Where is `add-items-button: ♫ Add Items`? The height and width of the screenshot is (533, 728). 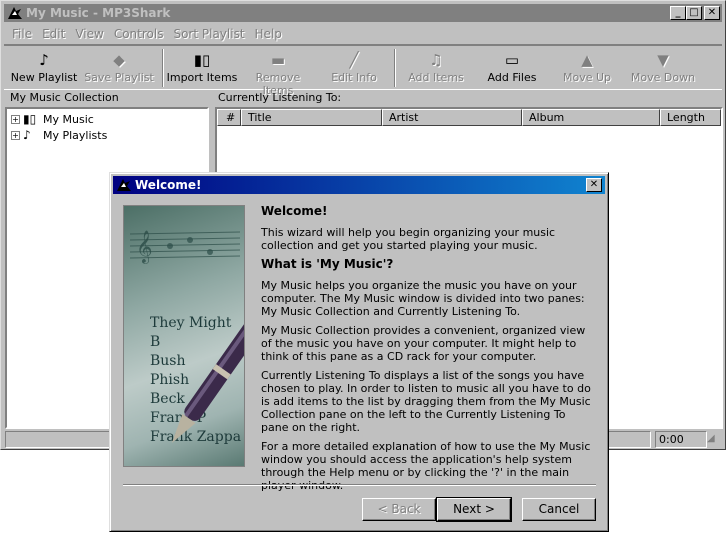 add-items-button: ♫ Add Items is located at coordinates (436, 68).